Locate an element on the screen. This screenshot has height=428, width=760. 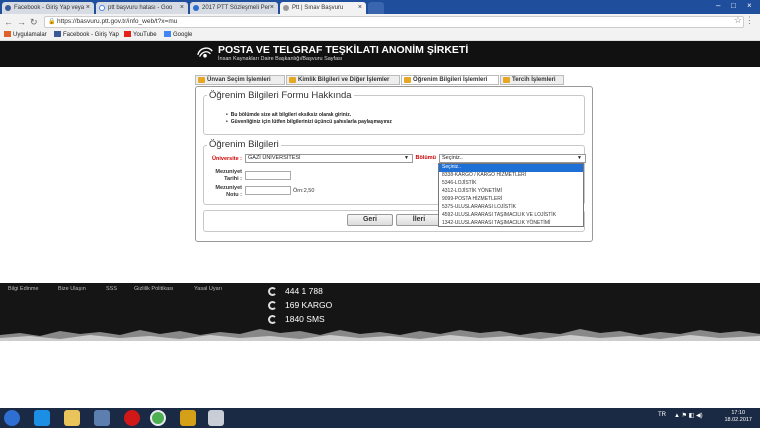
browser-tab-google: ptt başvuru hatası - Goo × is located at coordinates (142, 8).